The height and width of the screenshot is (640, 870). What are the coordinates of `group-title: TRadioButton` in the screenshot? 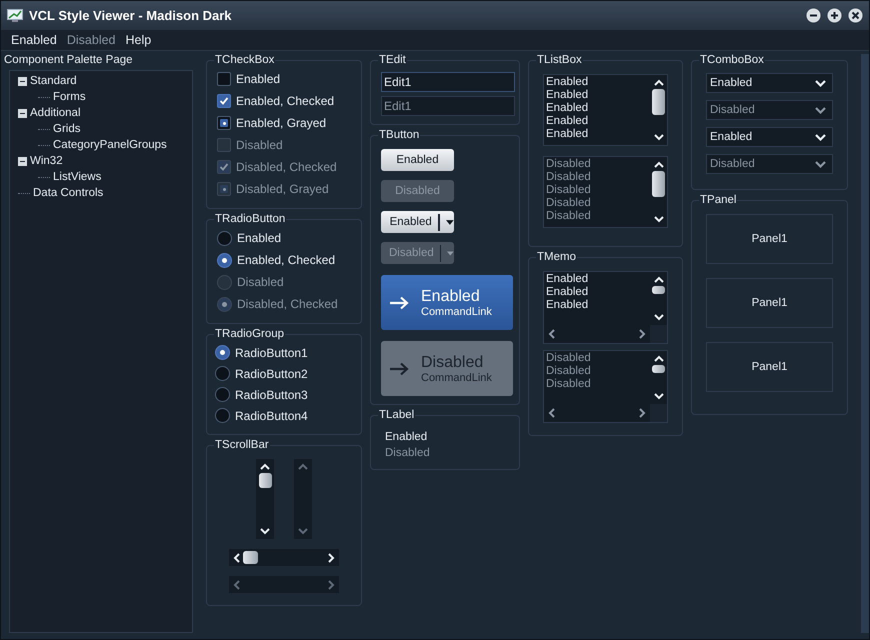 It's located at (250, 219).